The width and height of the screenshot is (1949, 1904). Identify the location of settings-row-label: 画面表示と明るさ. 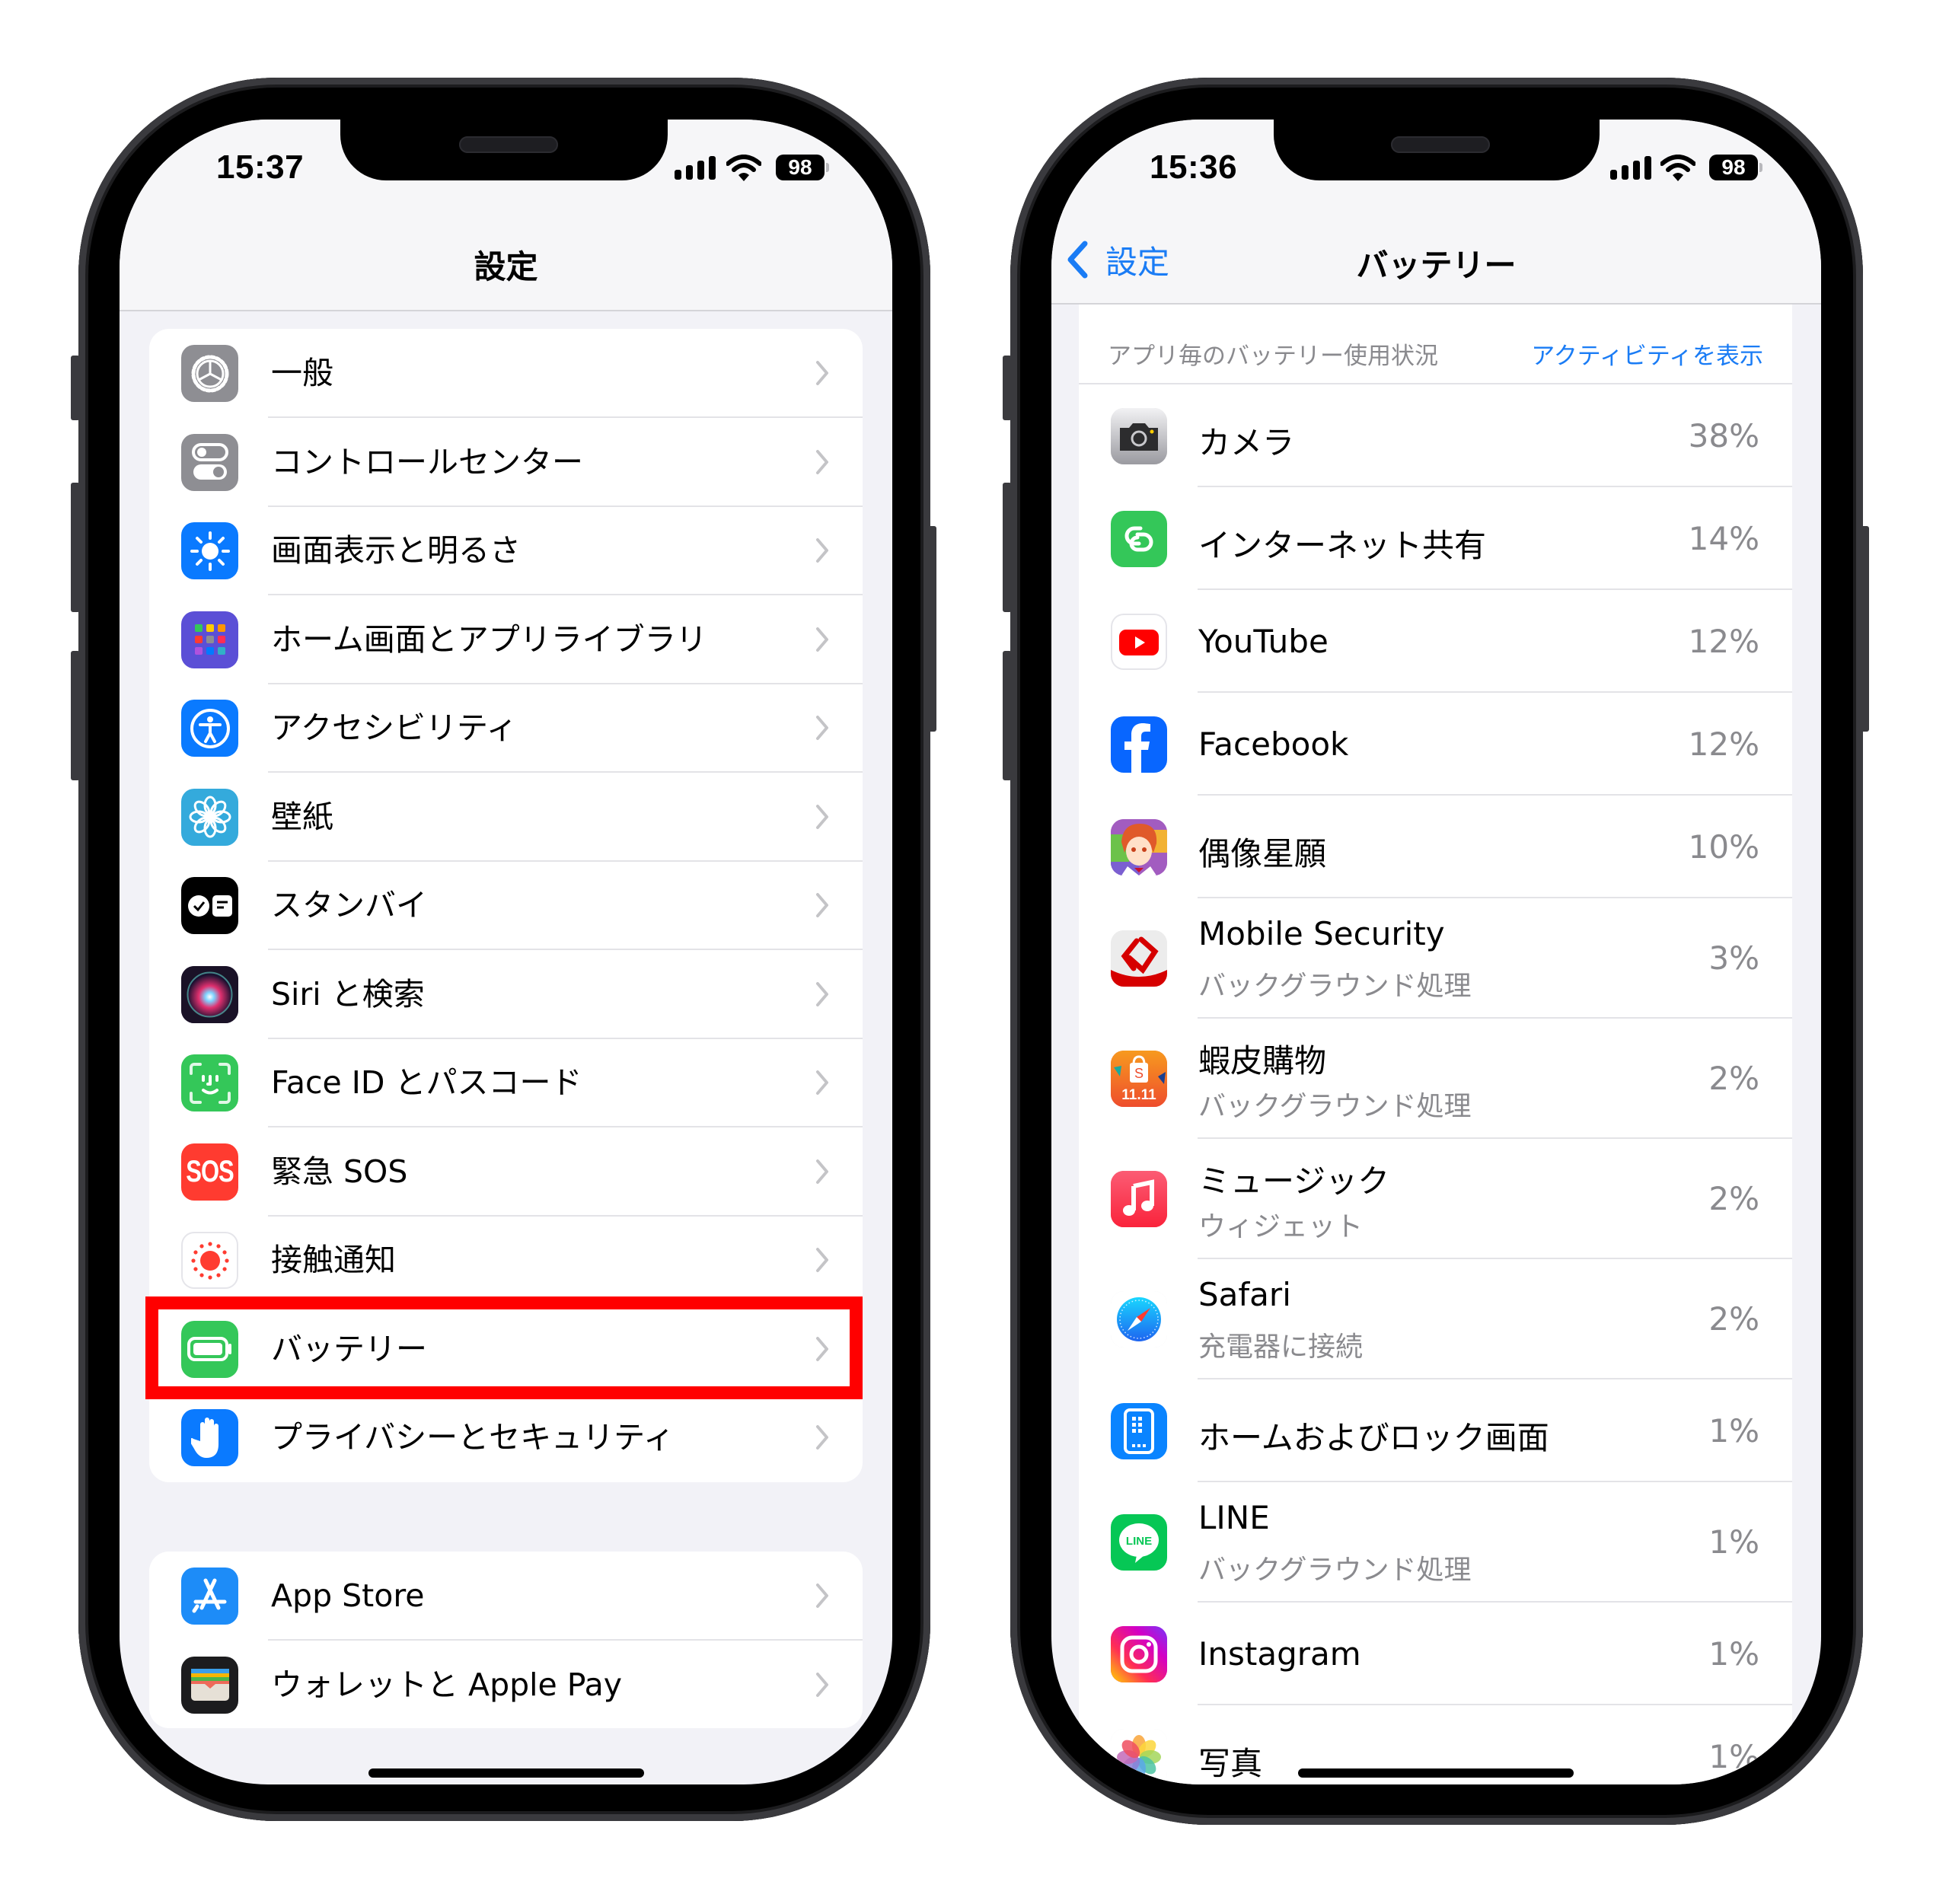
(396, 550).